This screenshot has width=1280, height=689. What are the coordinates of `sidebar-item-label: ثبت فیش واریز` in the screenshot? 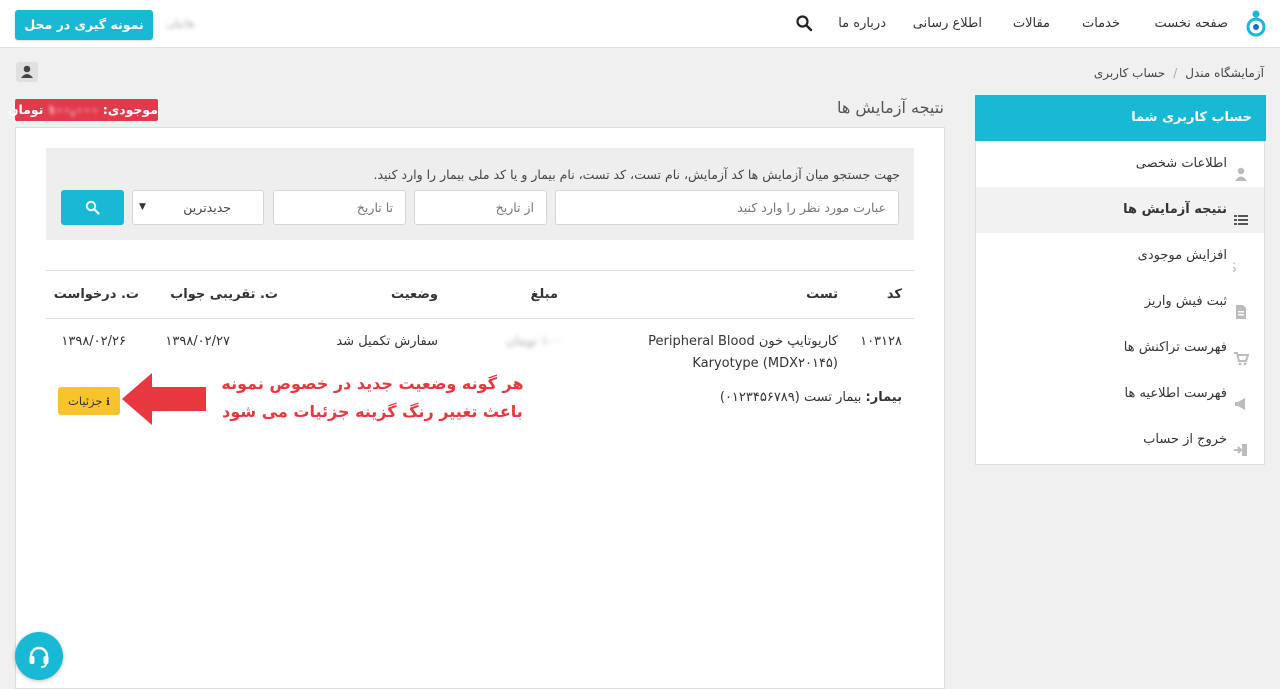 It's located at (1185, 301).